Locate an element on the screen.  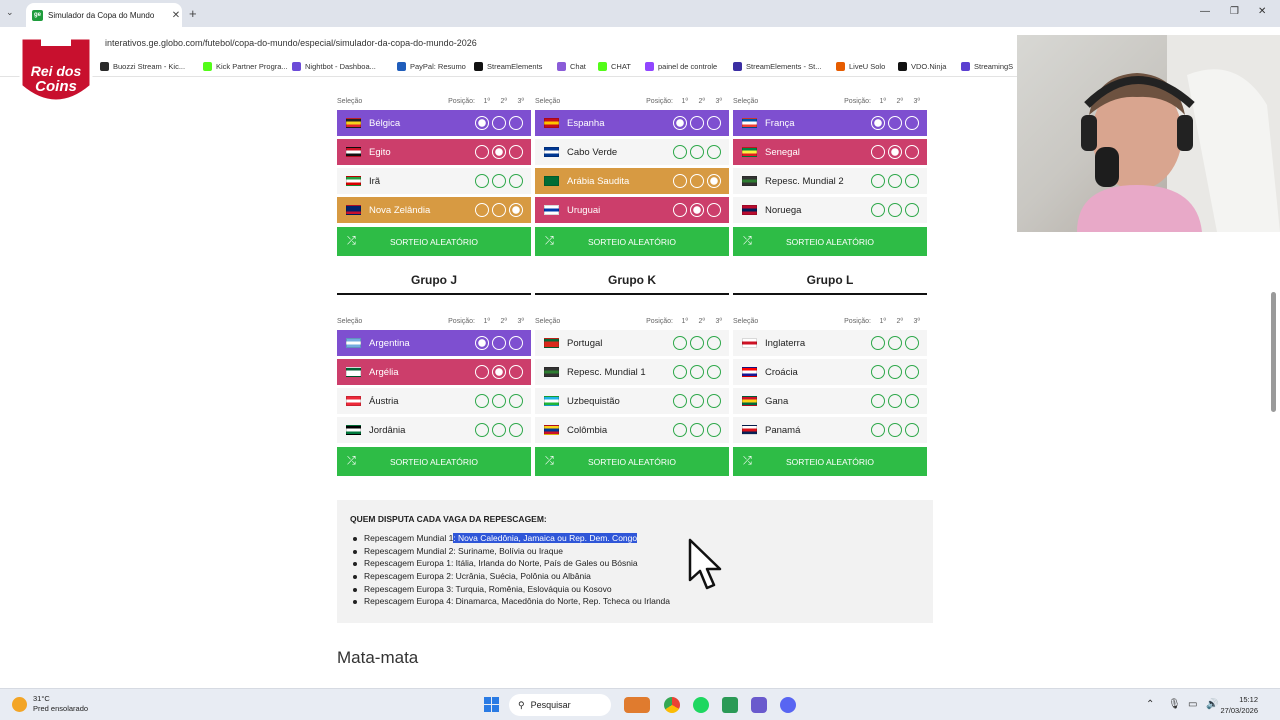
bookmark-item: CHAT is located at coordinates (614, 66).